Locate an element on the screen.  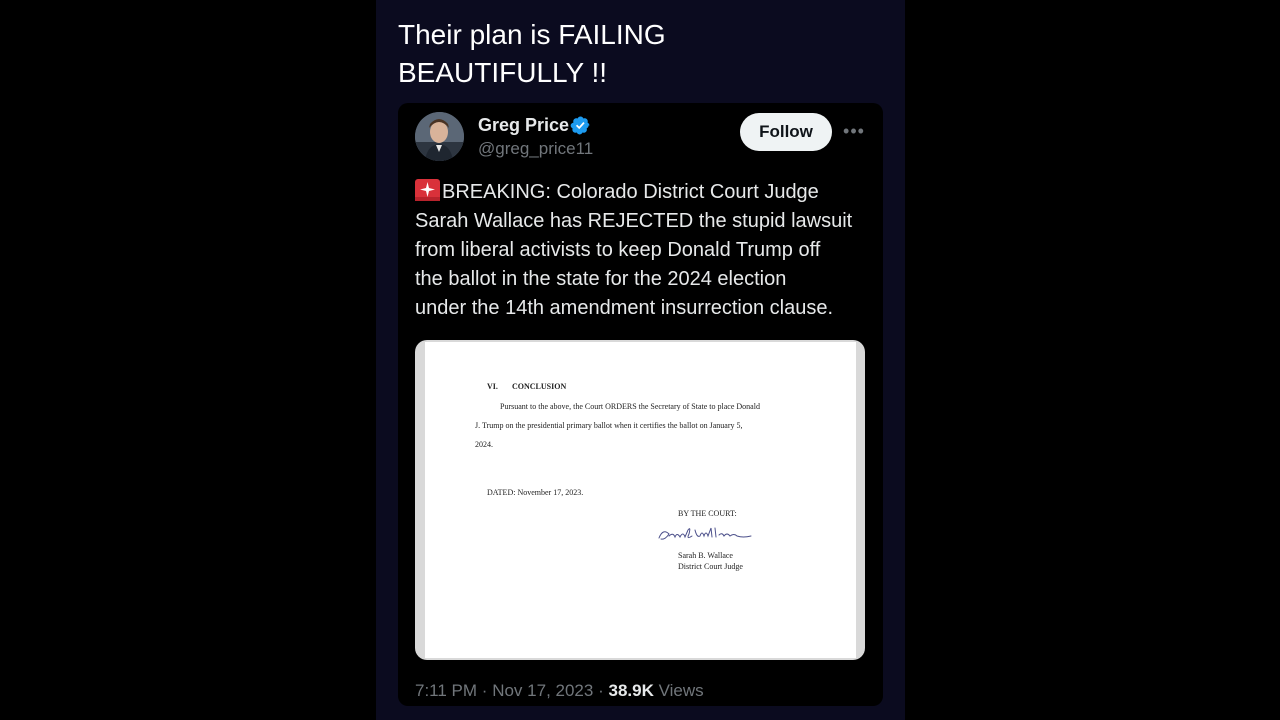
more-options-icon: ••• is located at coordinates (854, 131).